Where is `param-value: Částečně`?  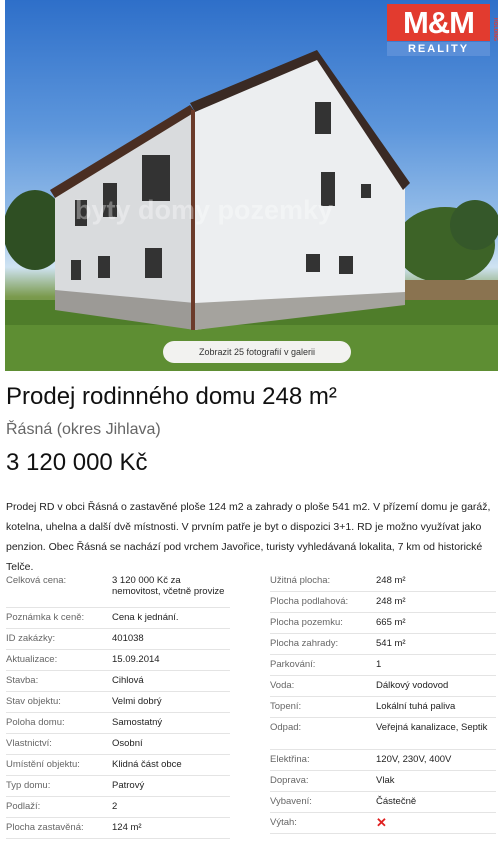
param-value: Částečně is located at coordinates (396, 801).